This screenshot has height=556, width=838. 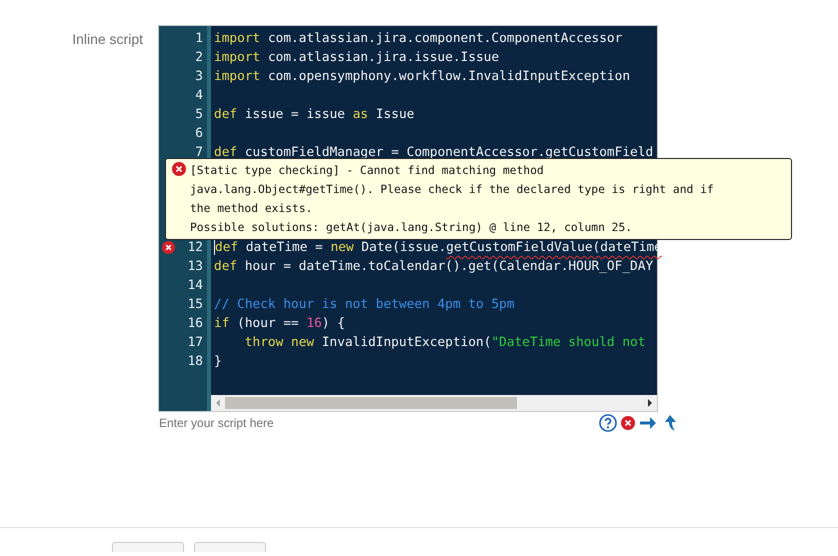 What do you see at coordinates (452, 190) in the screenshot?
I see `error-message: java.lang.Object#getTime(). Please check if the declared type is right and if` at bounding box center [452, 190].